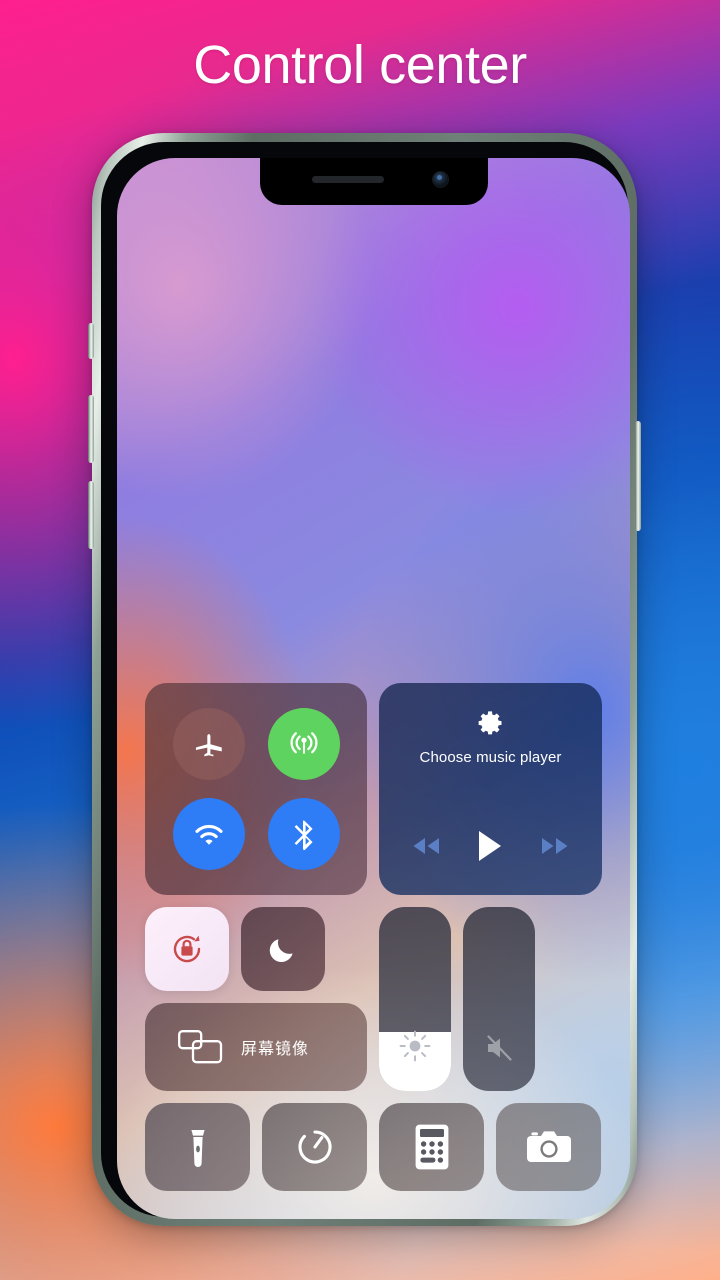  I want to click on play-icon, so click(490, 846).